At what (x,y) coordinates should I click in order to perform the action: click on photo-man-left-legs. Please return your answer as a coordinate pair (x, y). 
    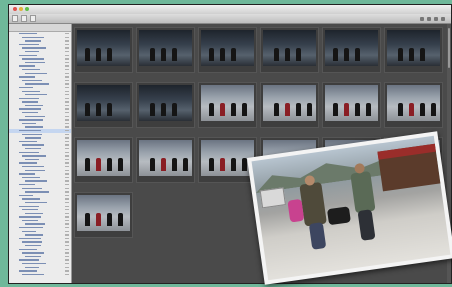
    Looking at the image, I should click on (317, 236).